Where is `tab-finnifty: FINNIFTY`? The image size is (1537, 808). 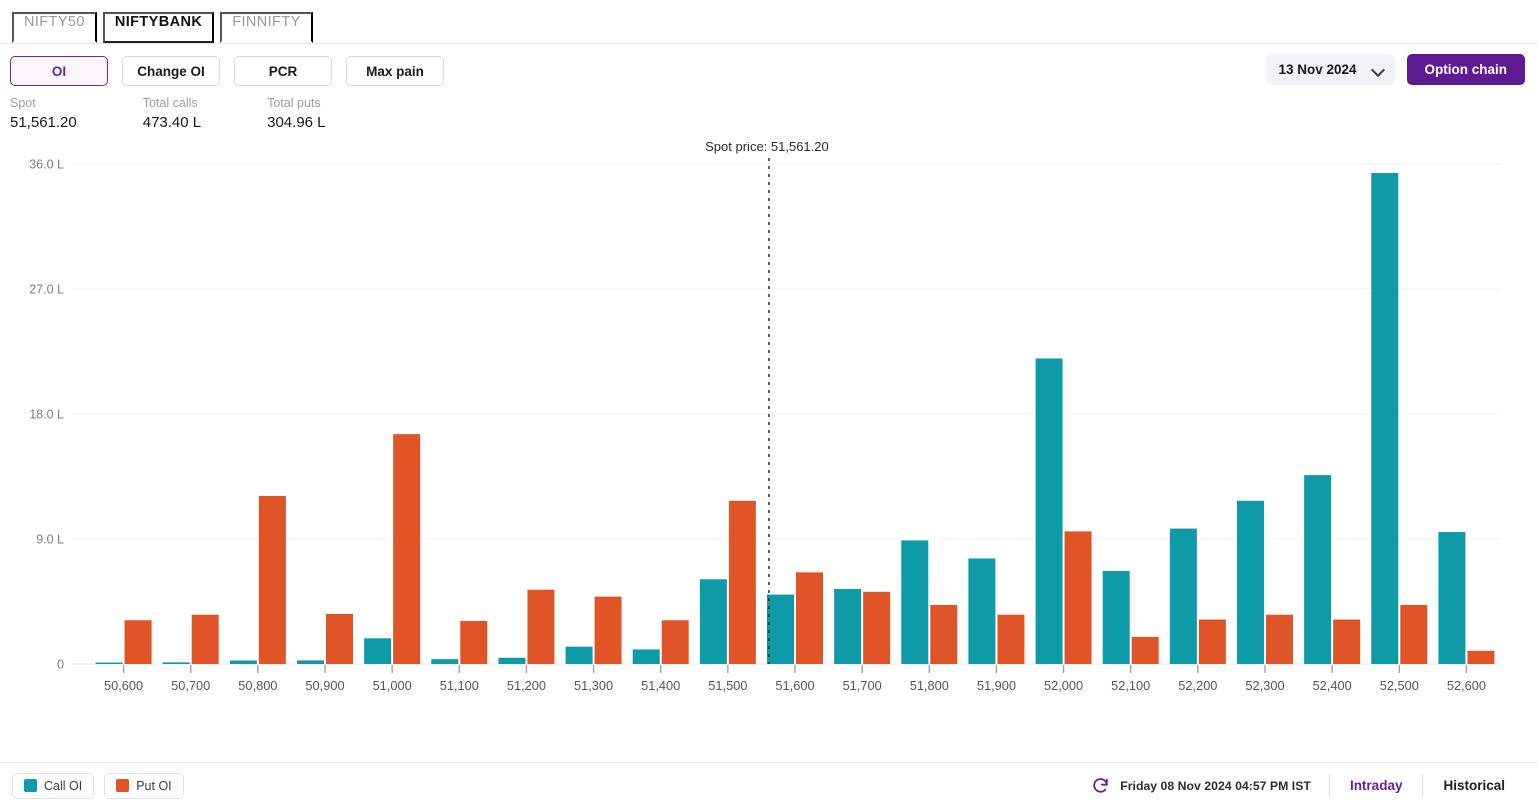
tab-finnifty: FINNIFTY is located at coordinates (266, 27).